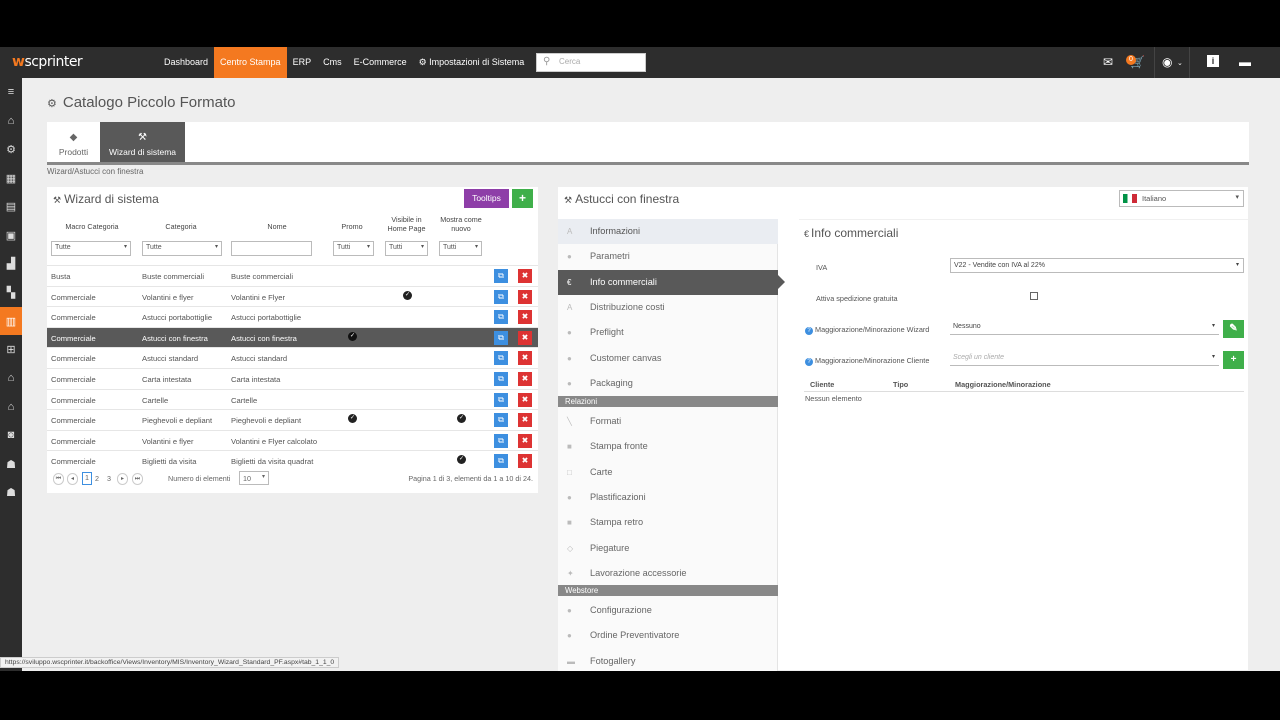 The height and width of the screenshot is (720, 1280). I want to click on sidebar-grid-icon: ▚, so click(11, 292).